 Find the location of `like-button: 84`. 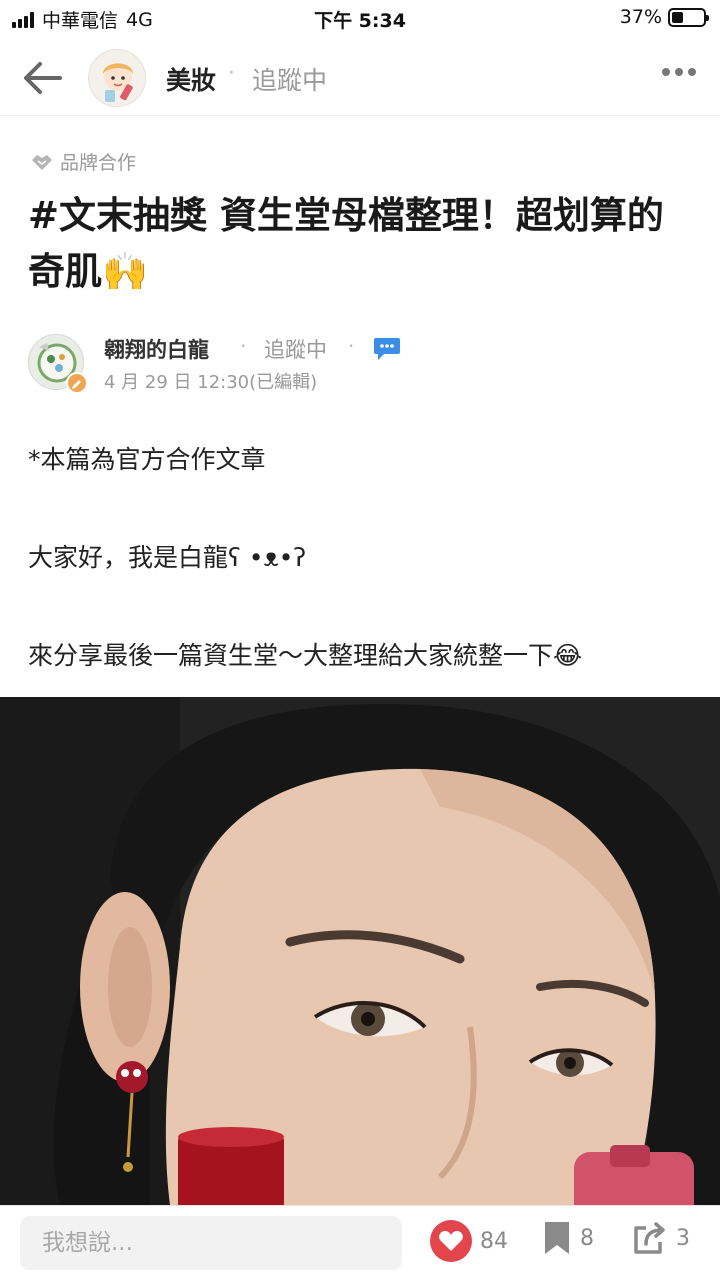

like-button: 84 is located at coordinates (469, 1241).